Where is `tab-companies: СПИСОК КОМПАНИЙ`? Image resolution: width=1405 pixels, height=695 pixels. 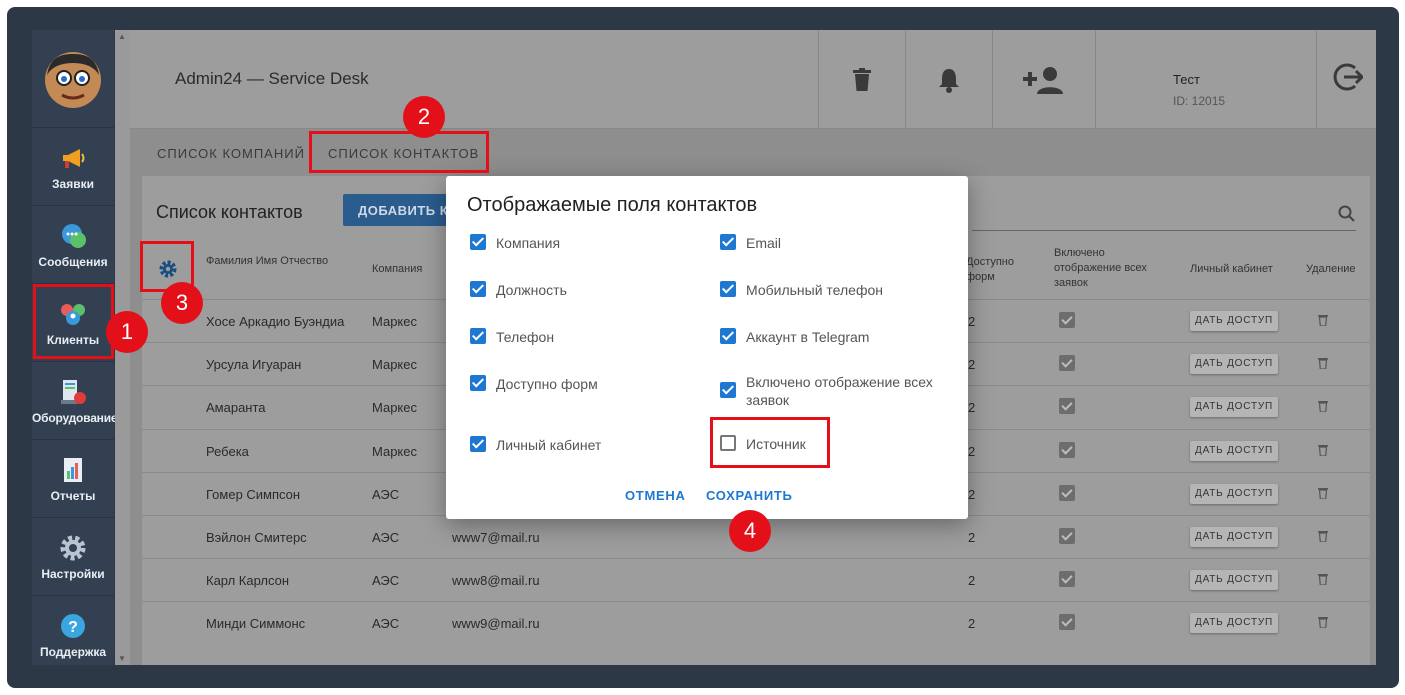
tab-companies: СПИСОК КОМПАНИЙ is located at coordinates (231, 153).